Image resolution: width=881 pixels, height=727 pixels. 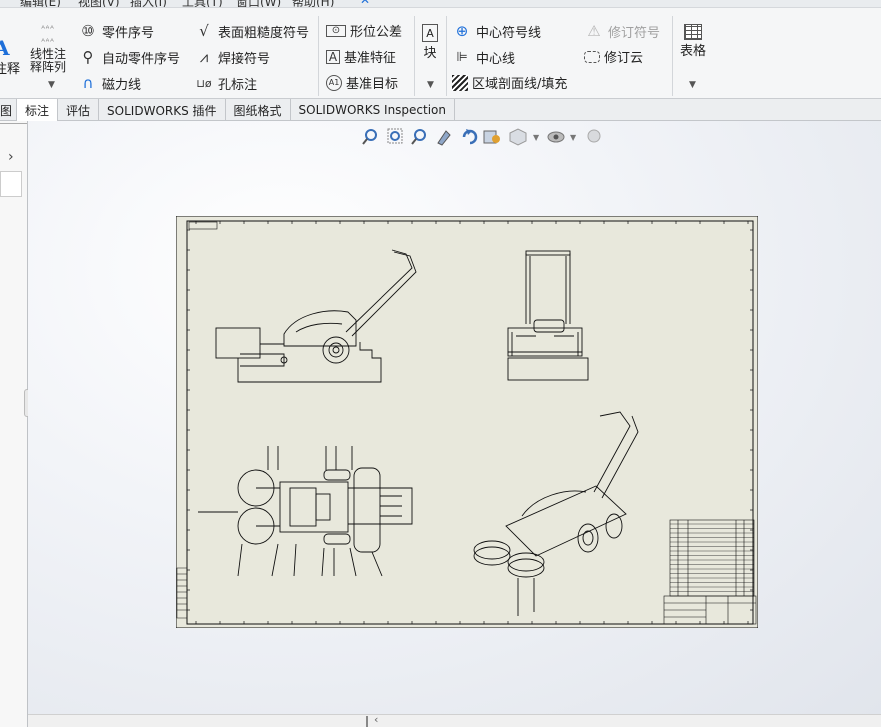 I want to click on tab-evaluate: 评估, so click(x=79, y=110).